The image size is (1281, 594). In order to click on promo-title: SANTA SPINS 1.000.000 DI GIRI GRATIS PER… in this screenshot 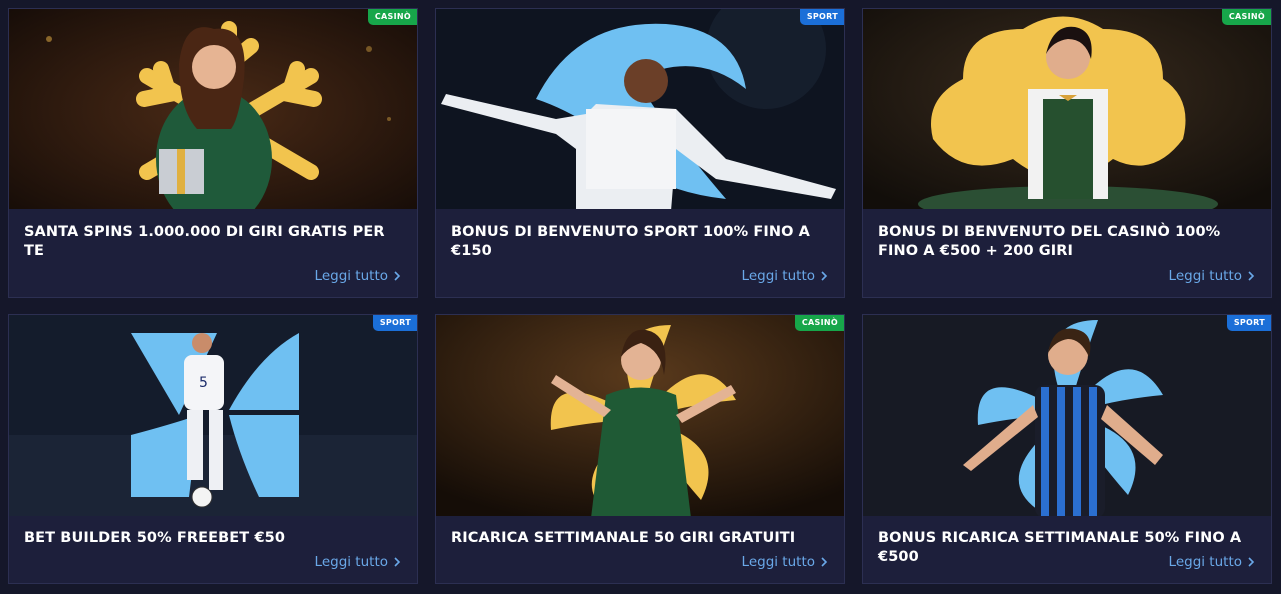, I will do `click(204, 241)`.